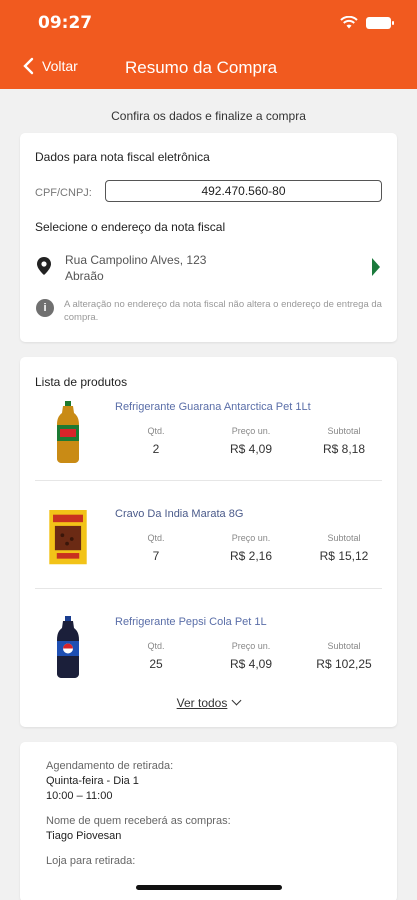 This screenshot has height=900, width=417. Describe the element at coordinates (236, 700) in the screenshot. I see `chevron-down-icon` at that location.